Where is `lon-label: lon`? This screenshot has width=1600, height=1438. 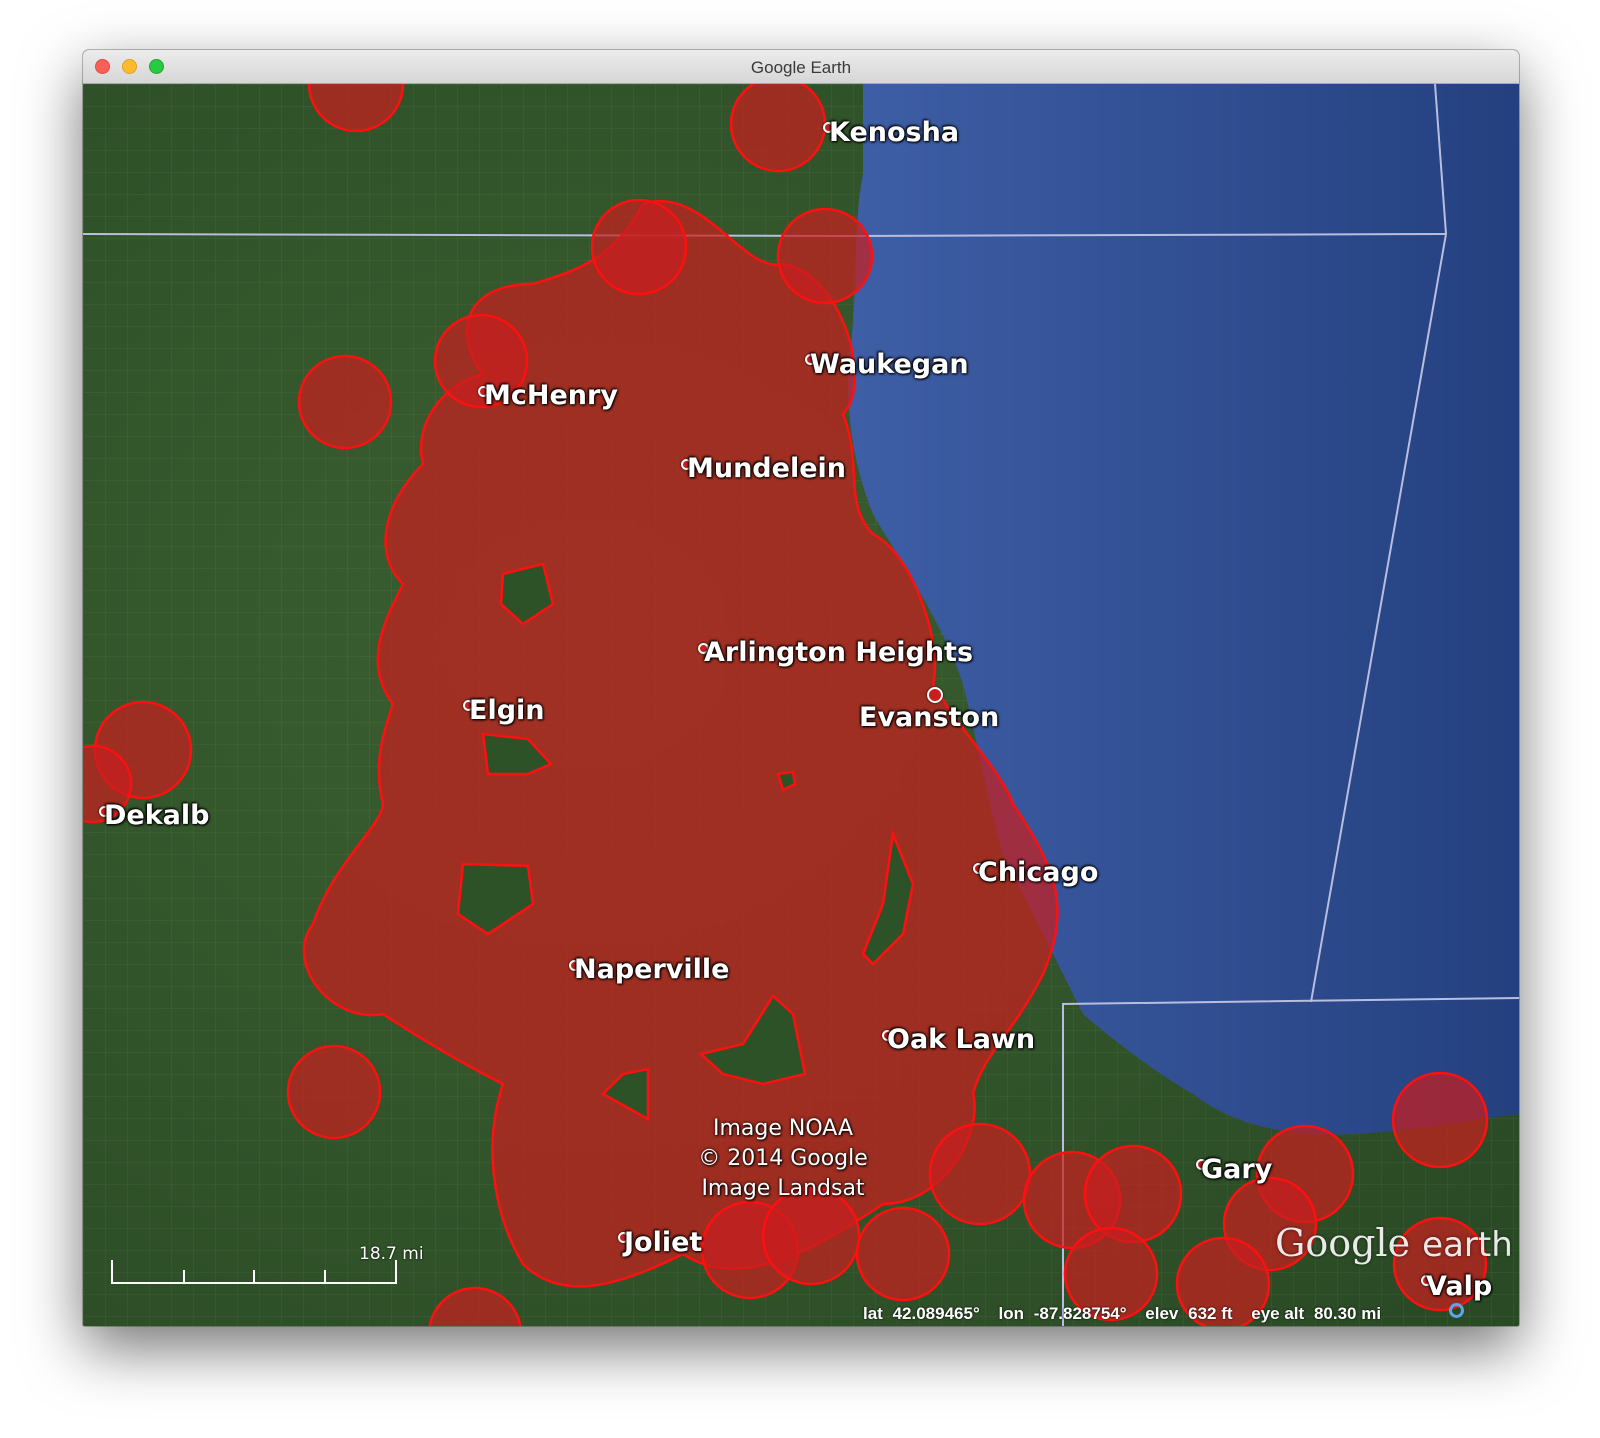
lon-label: lon is located at coordinates (1011, 1313).